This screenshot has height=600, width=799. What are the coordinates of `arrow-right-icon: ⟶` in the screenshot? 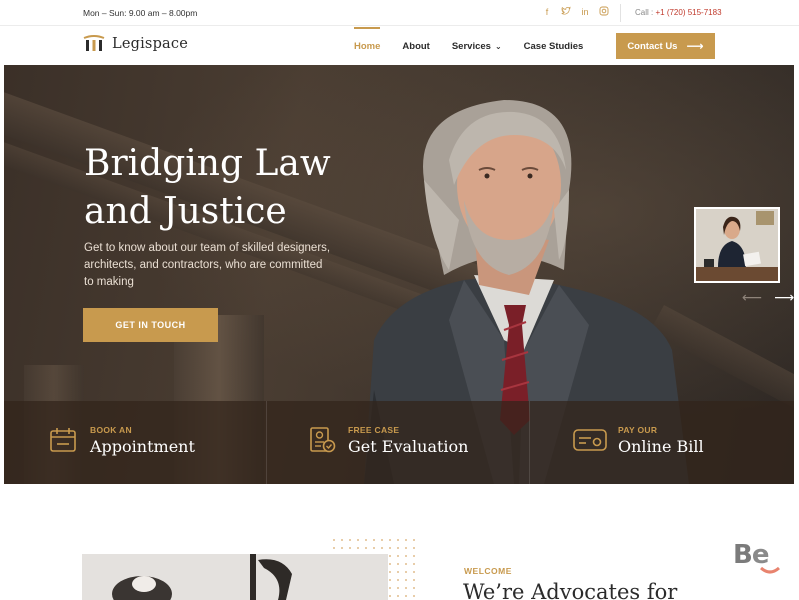 It's located at (695, 46).